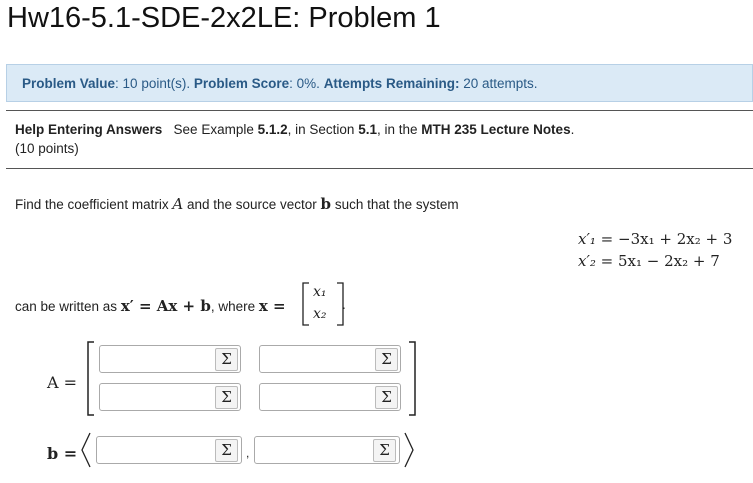 Image resolution: width=753 pixels, height=483 pixels. What do you see at coordinates (241, 83) in the screenshot?
I see `problem-score-label: Problem Score` at bounding box center [241, 83].